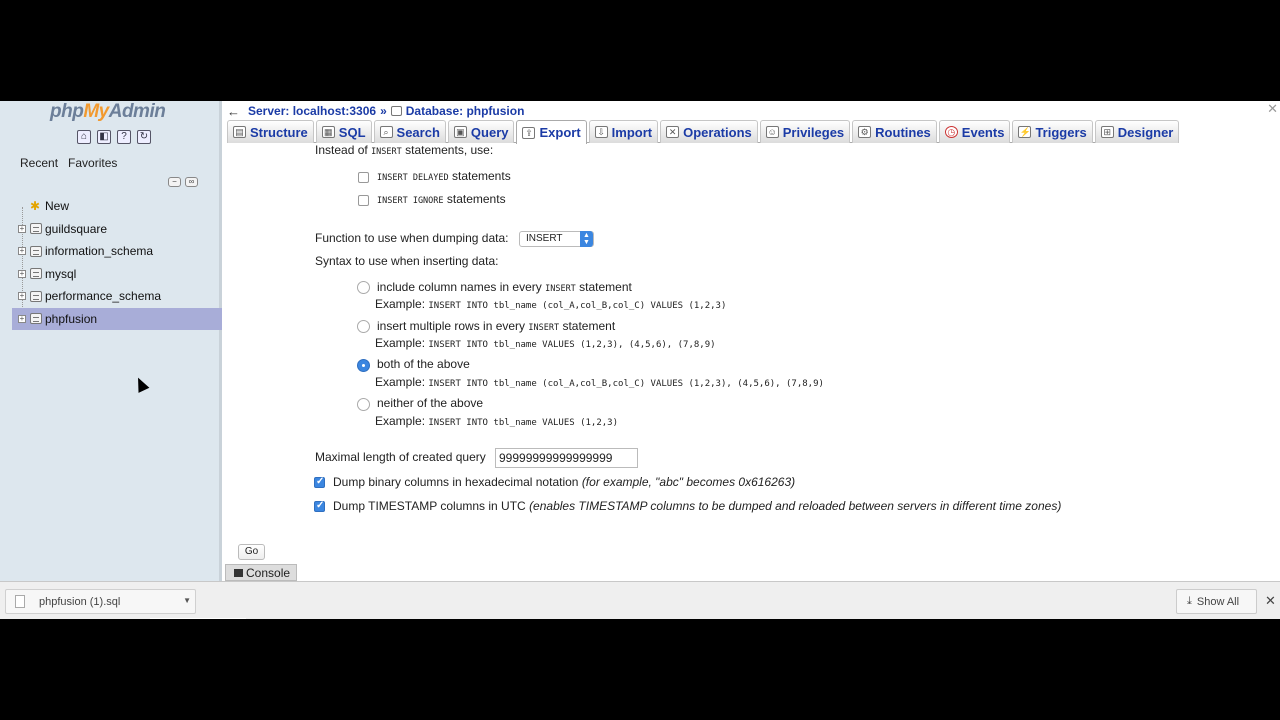 This screenshot has height=720, width=1280. Describe the element at coordinates (556, 239) in the screenshot. I see `function-select: INSERT ▲ ▼` at that location.